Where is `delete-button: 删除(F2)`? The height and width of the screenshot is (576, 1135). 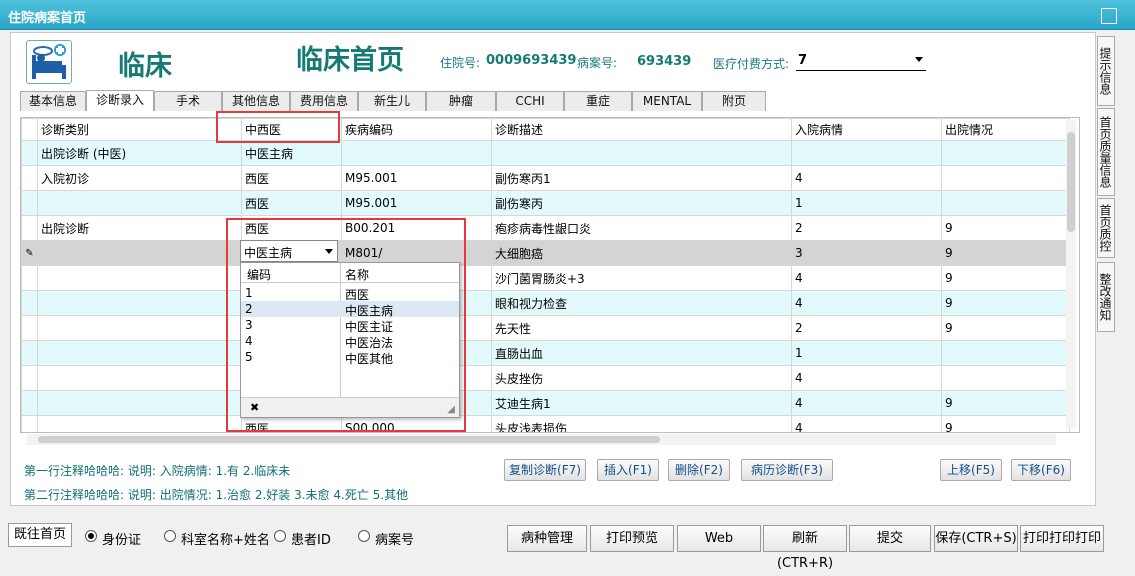
delete-button: 删除(F2) is located at coordinates (699, 470).